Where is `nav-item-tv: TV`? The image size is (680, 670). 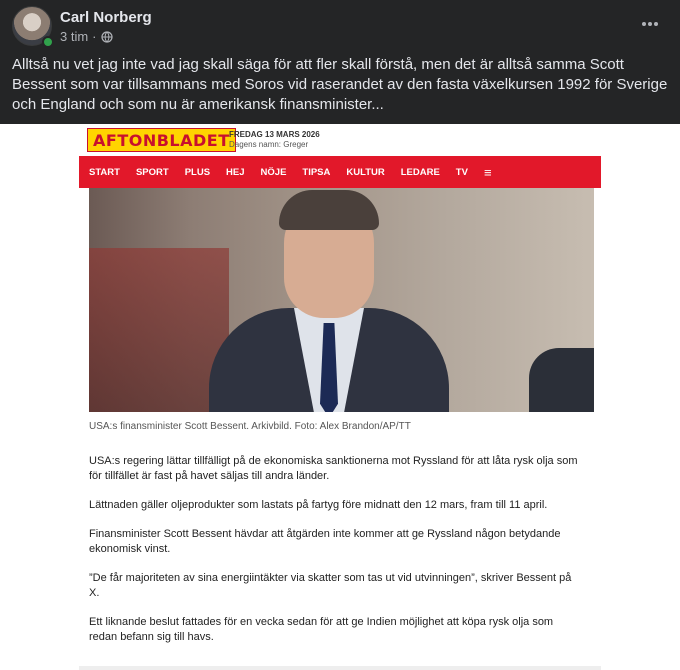 nav-item-tv: TV is located at coordinates (461, 172).